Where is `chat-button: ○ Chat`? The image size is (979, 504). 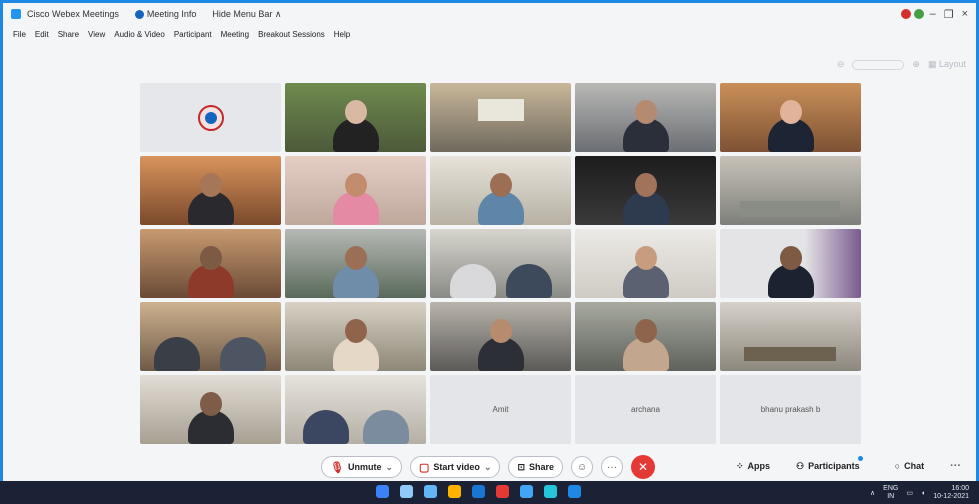
chat-button: ○ Chat is located at coordinates (909, 466).